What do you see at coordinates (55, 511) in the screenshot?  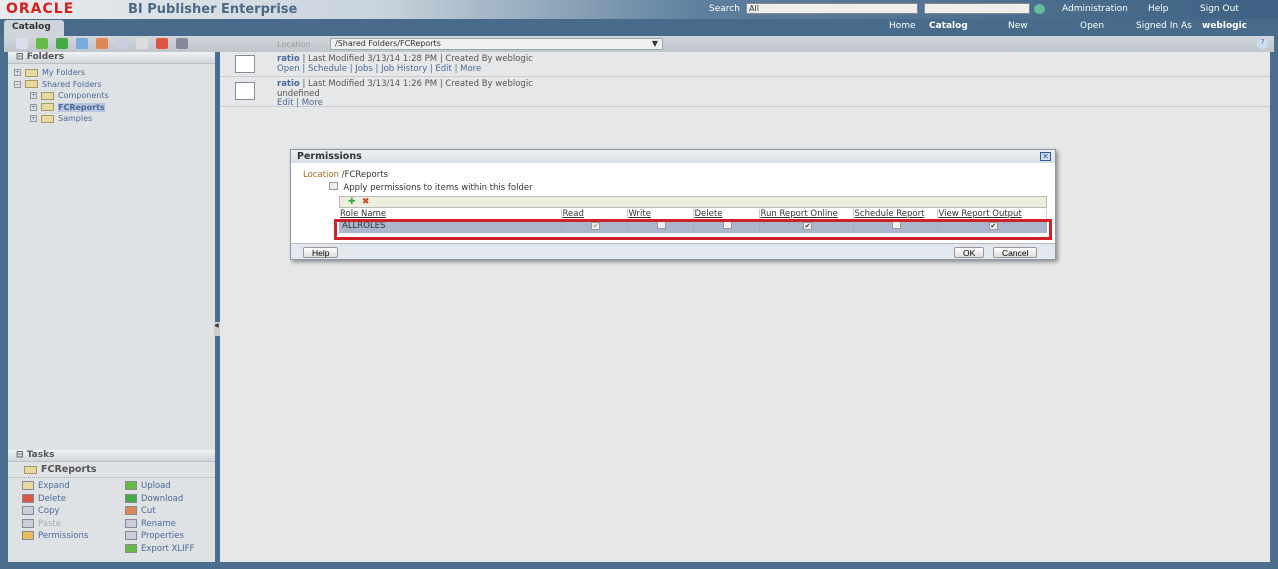 I see `task-copy: Copy` at bounding box center [55, 511].